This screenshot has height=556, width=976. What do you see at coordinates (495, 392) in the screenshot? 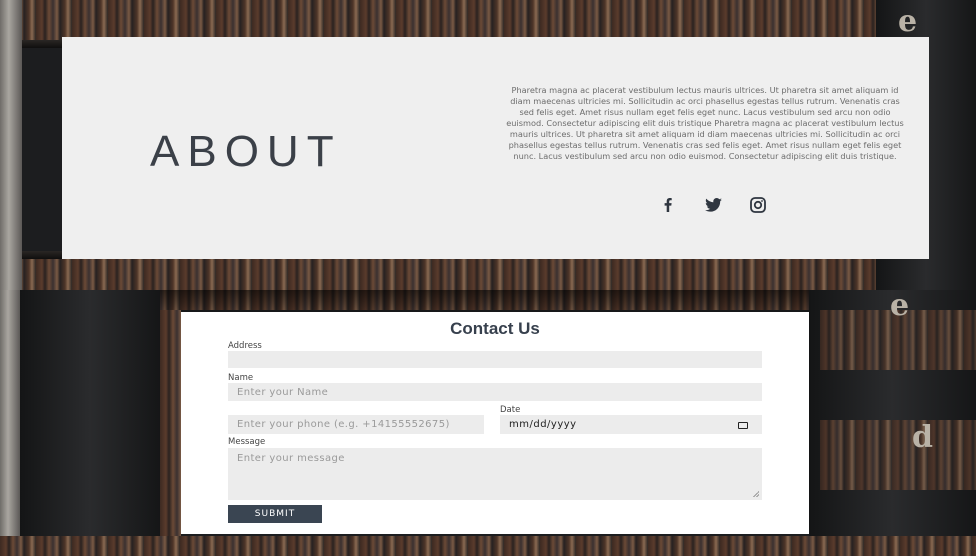
I see `name-input: Enter your Name` at bounding box center [495, 392].